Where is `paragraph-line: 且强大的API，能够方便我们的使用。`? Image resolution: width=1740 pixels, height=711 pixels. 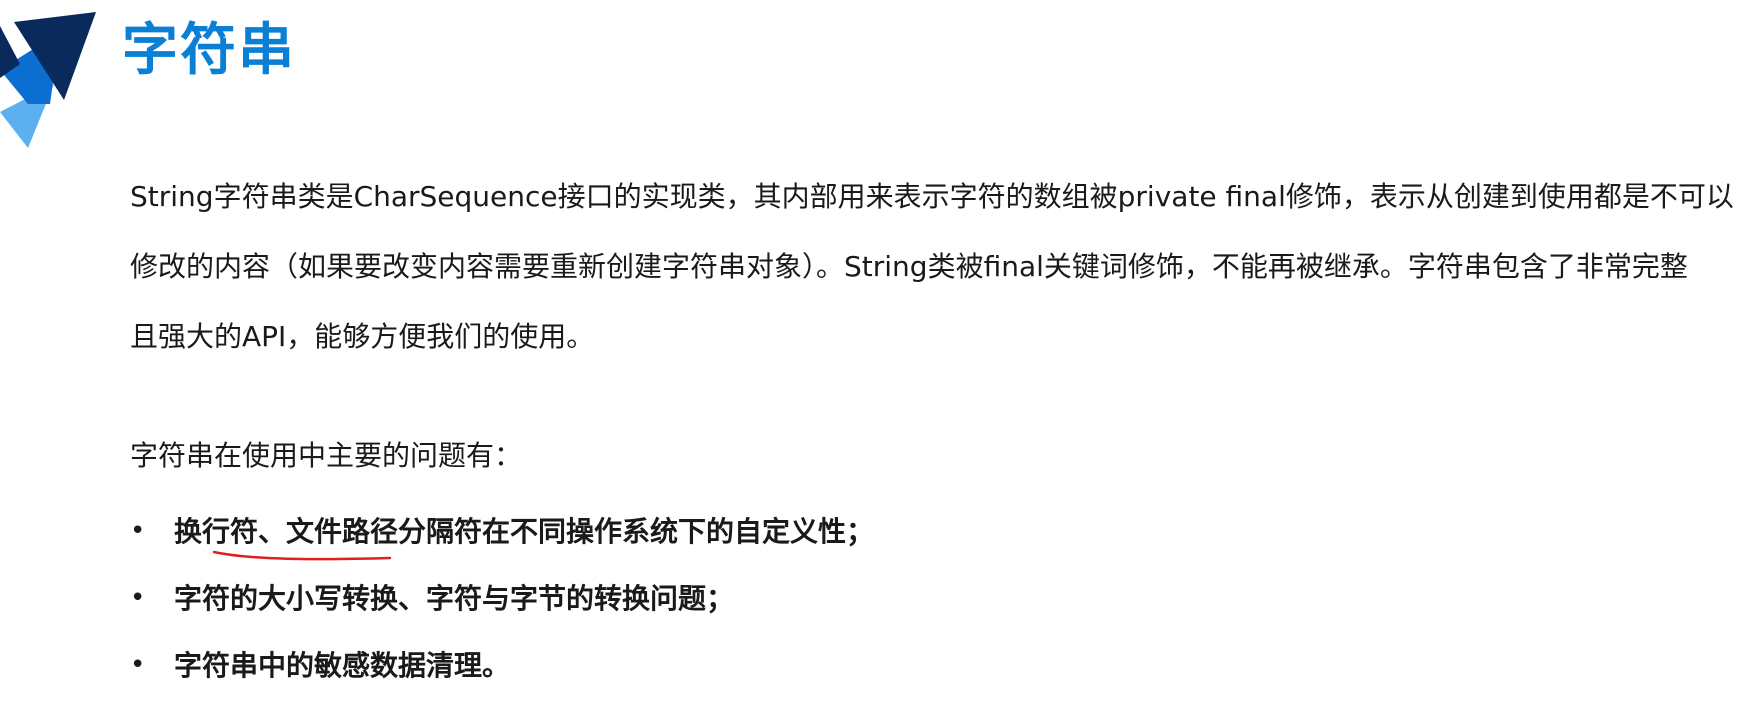 paragraph-line: 且强大的API，能够方便我们的使用。 is located at coordinates (362, 336).